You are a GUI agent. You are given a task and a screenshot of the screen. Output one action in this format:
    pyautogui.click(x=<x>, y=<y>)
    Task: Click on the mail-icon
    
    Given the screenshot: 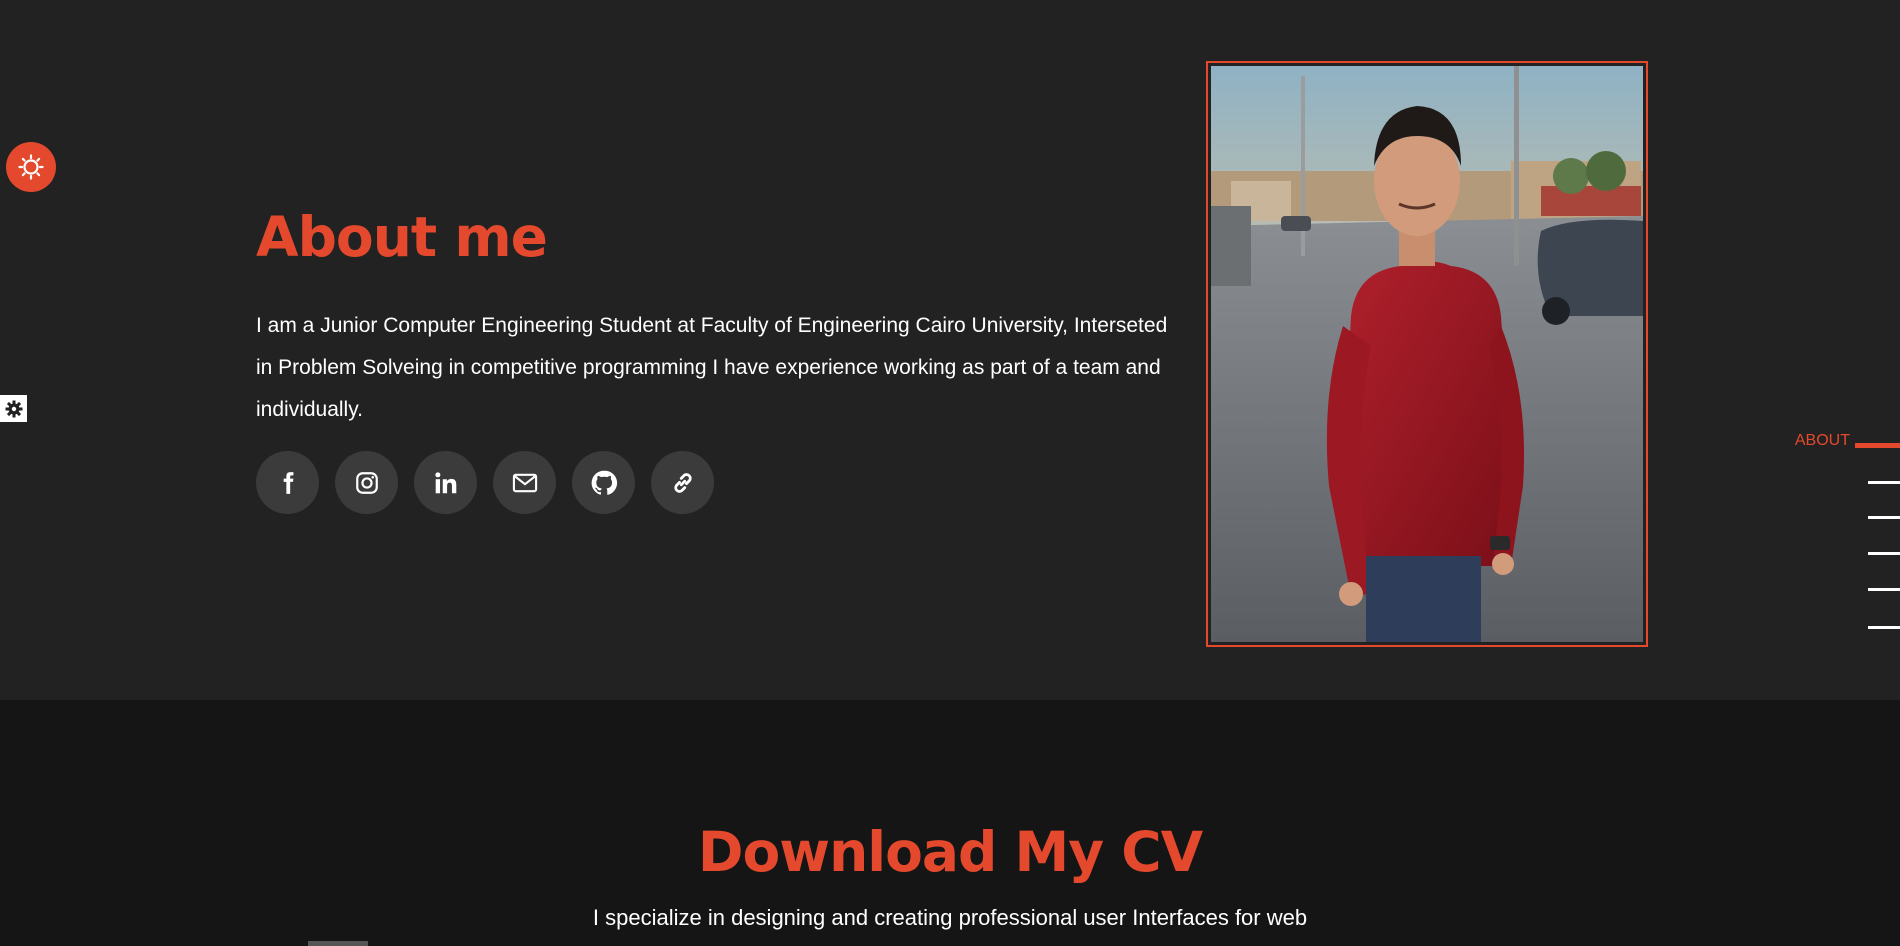 What is the action you would take?
    pyautogui.click(x=524, y=482)
    